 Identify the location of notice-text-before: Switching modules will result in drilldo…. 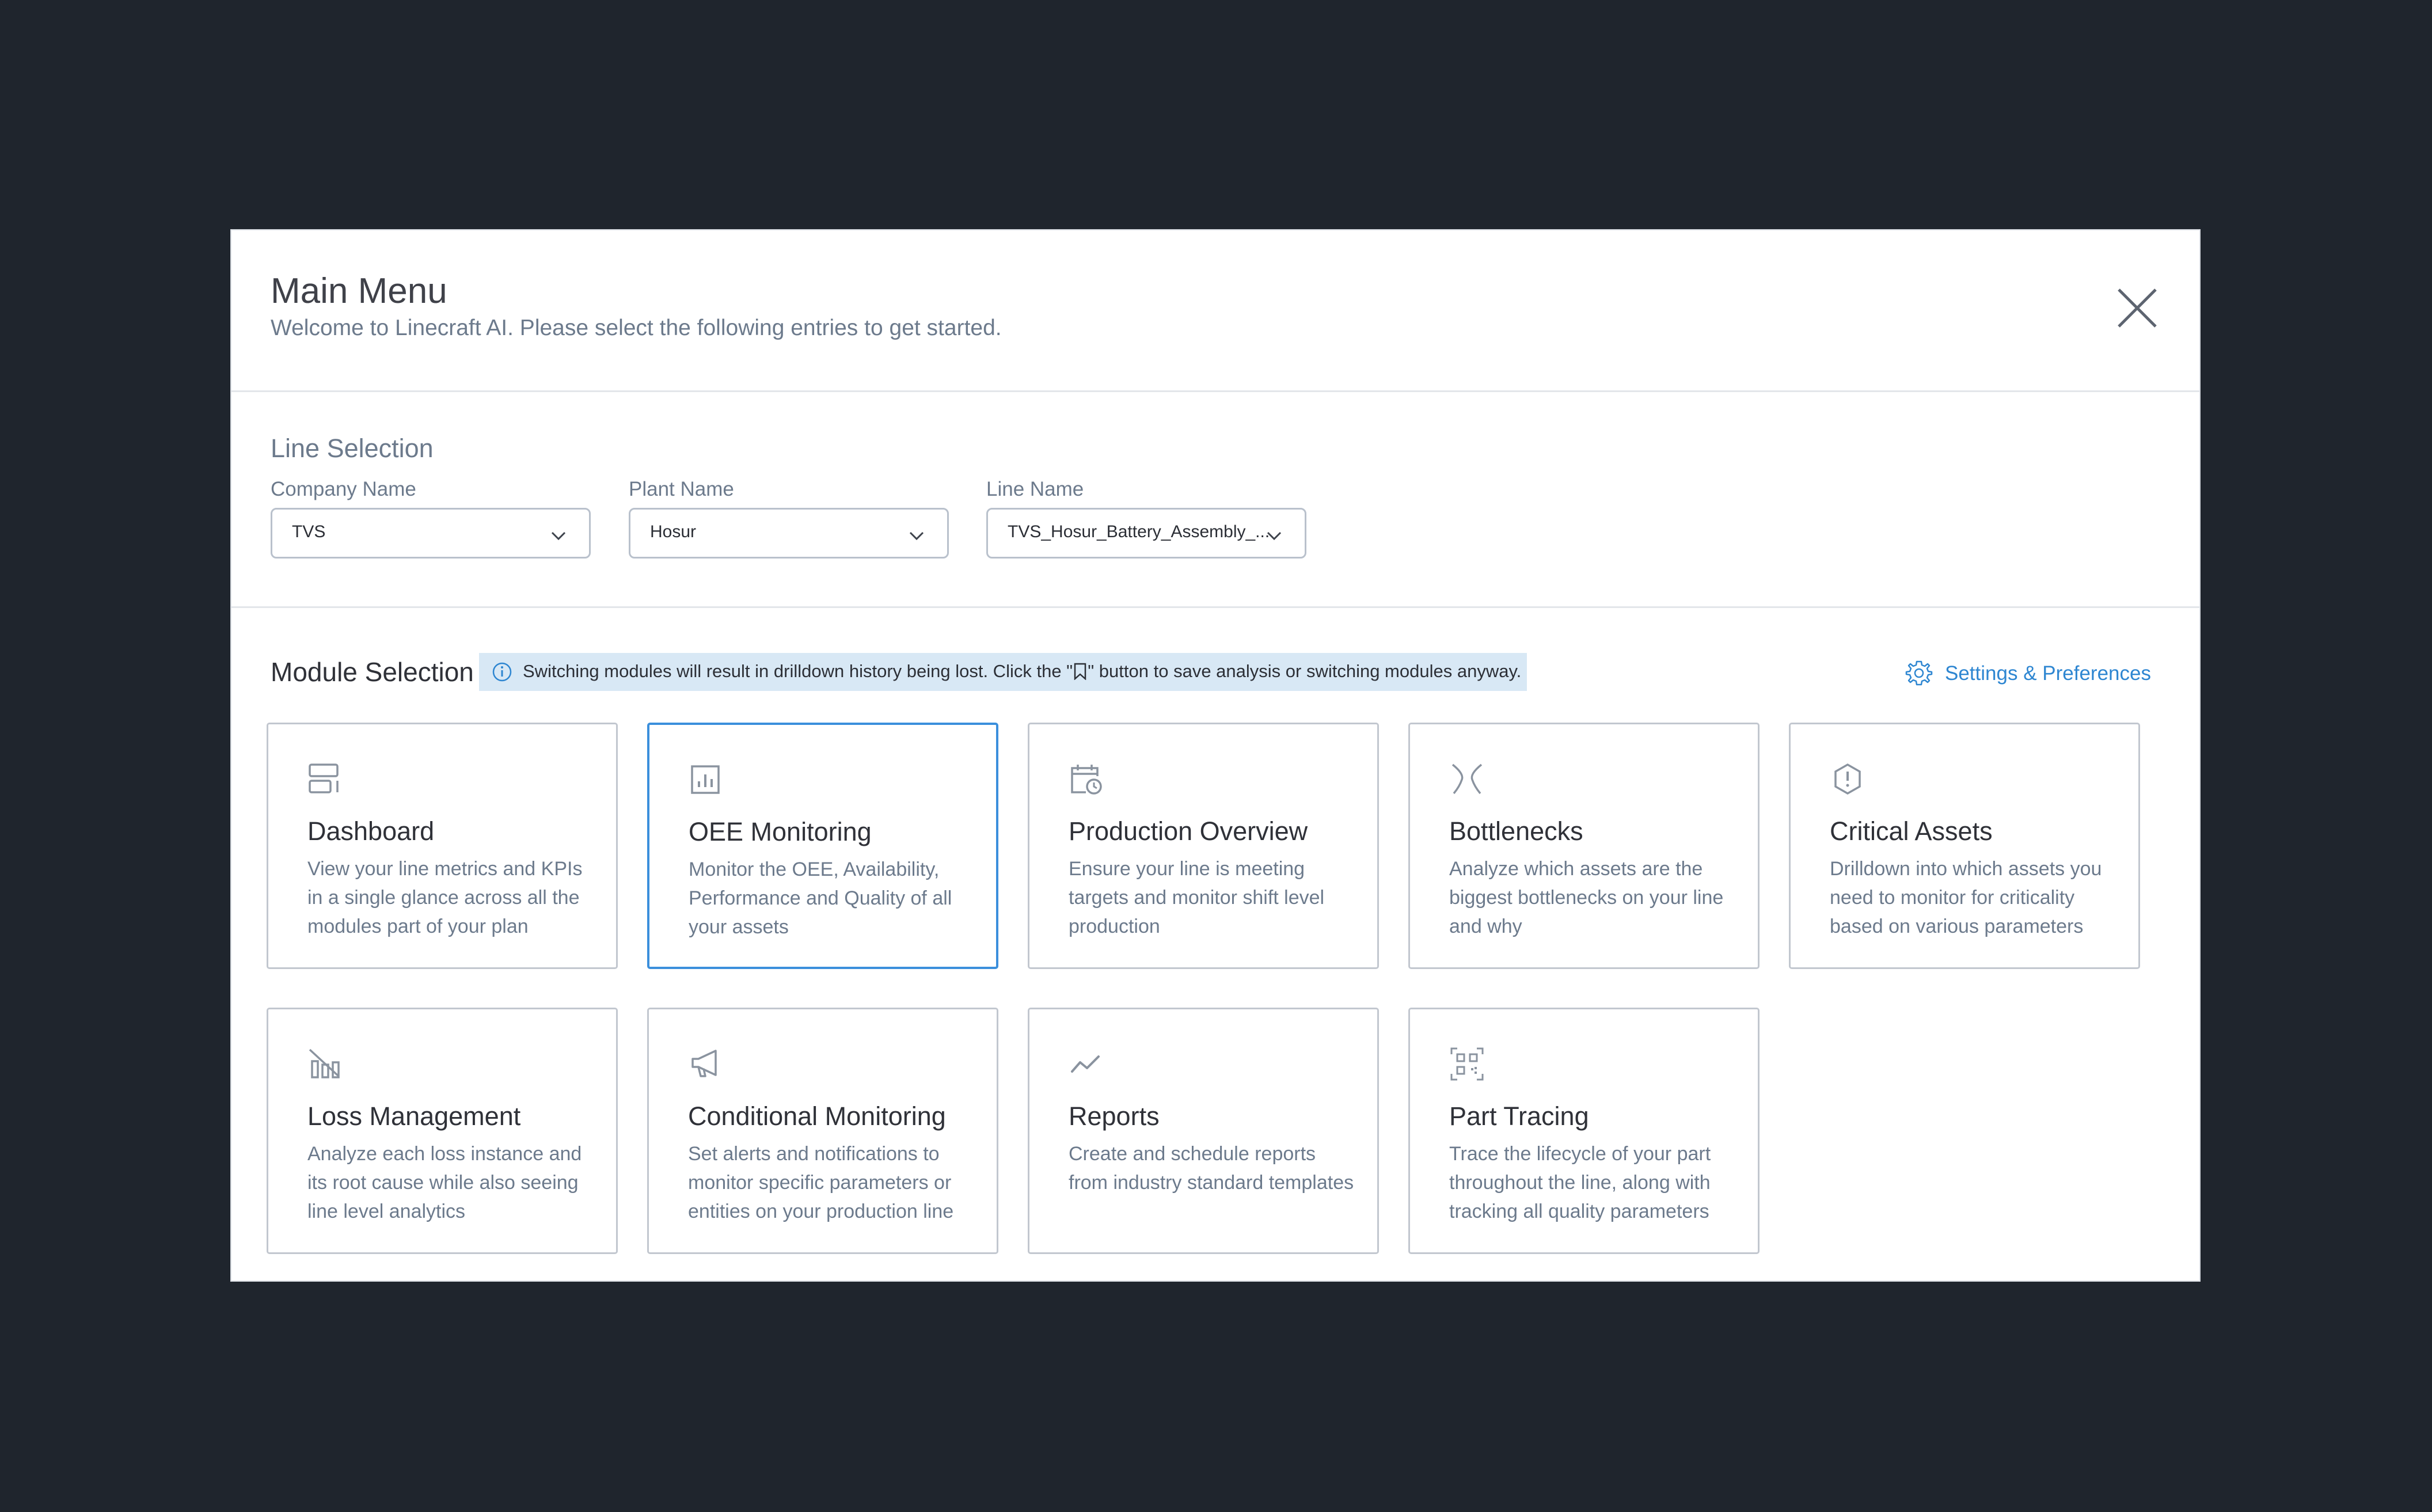
(798, 671).